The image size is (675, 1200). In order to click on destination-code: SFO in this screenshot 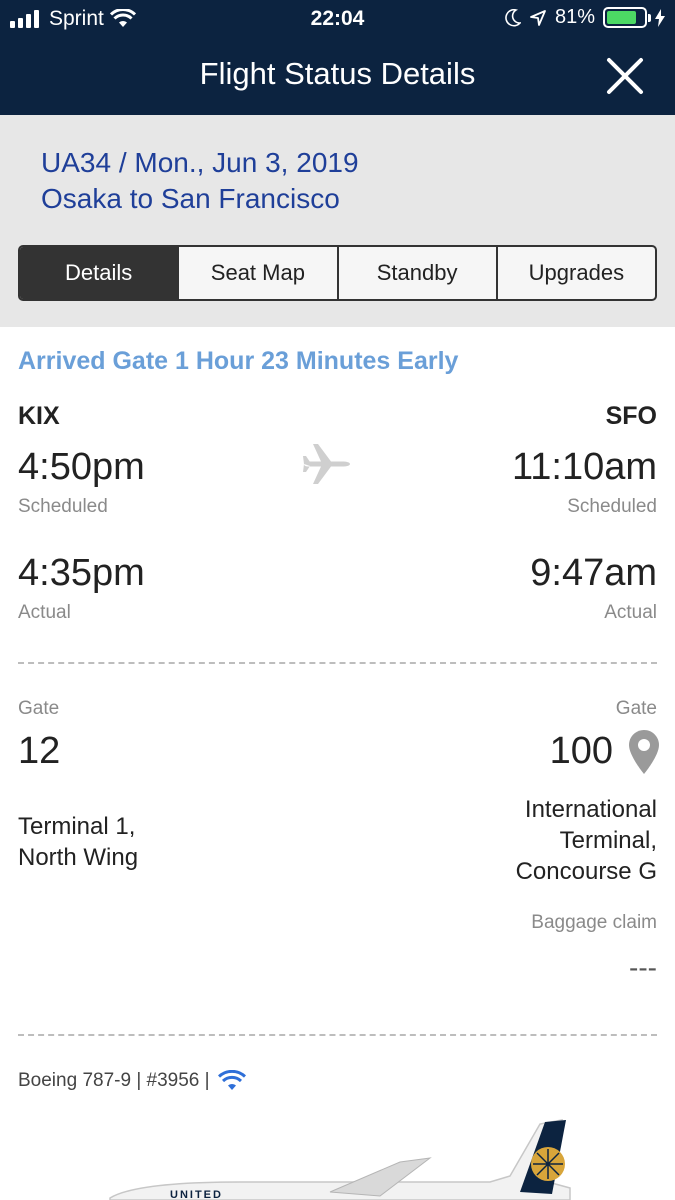, I will do `click(631, 416)`.